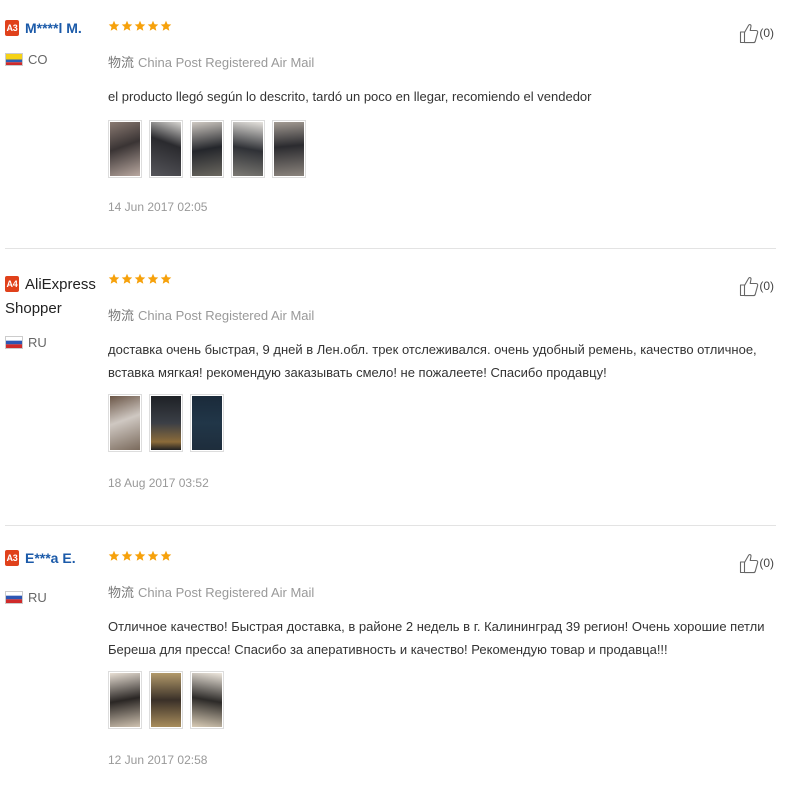 The width and height of the screenshot is (800, 800). I want to click on buyer-level-badge: A4, so click(12, 284).